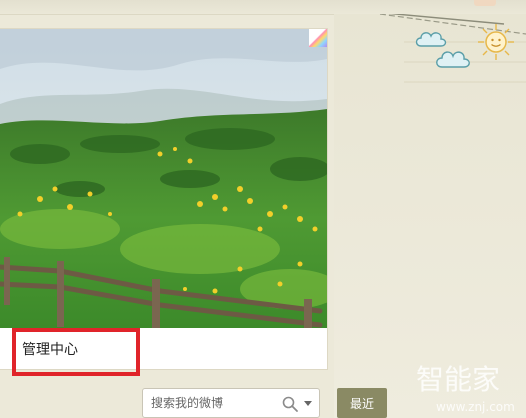 The height and width of the screenshot is (418, 526). What do you see at coordinates (214, 403) in the screenshot?
I see `search-input` at bounding box center [214, 403].